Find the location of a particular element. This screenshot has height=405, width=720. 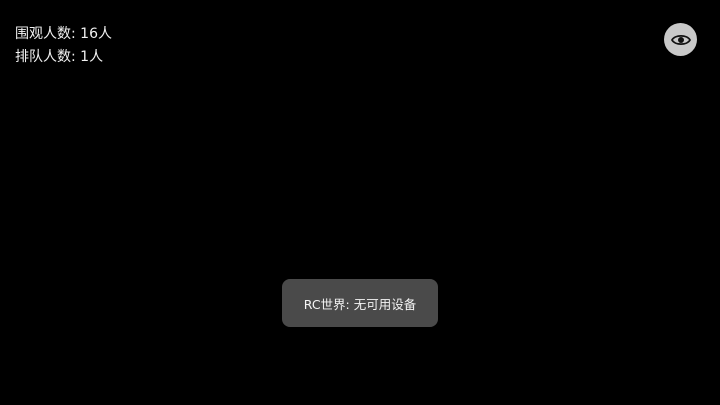

viewer-count-label: 围观人数: is located at coordinates (45, 34).